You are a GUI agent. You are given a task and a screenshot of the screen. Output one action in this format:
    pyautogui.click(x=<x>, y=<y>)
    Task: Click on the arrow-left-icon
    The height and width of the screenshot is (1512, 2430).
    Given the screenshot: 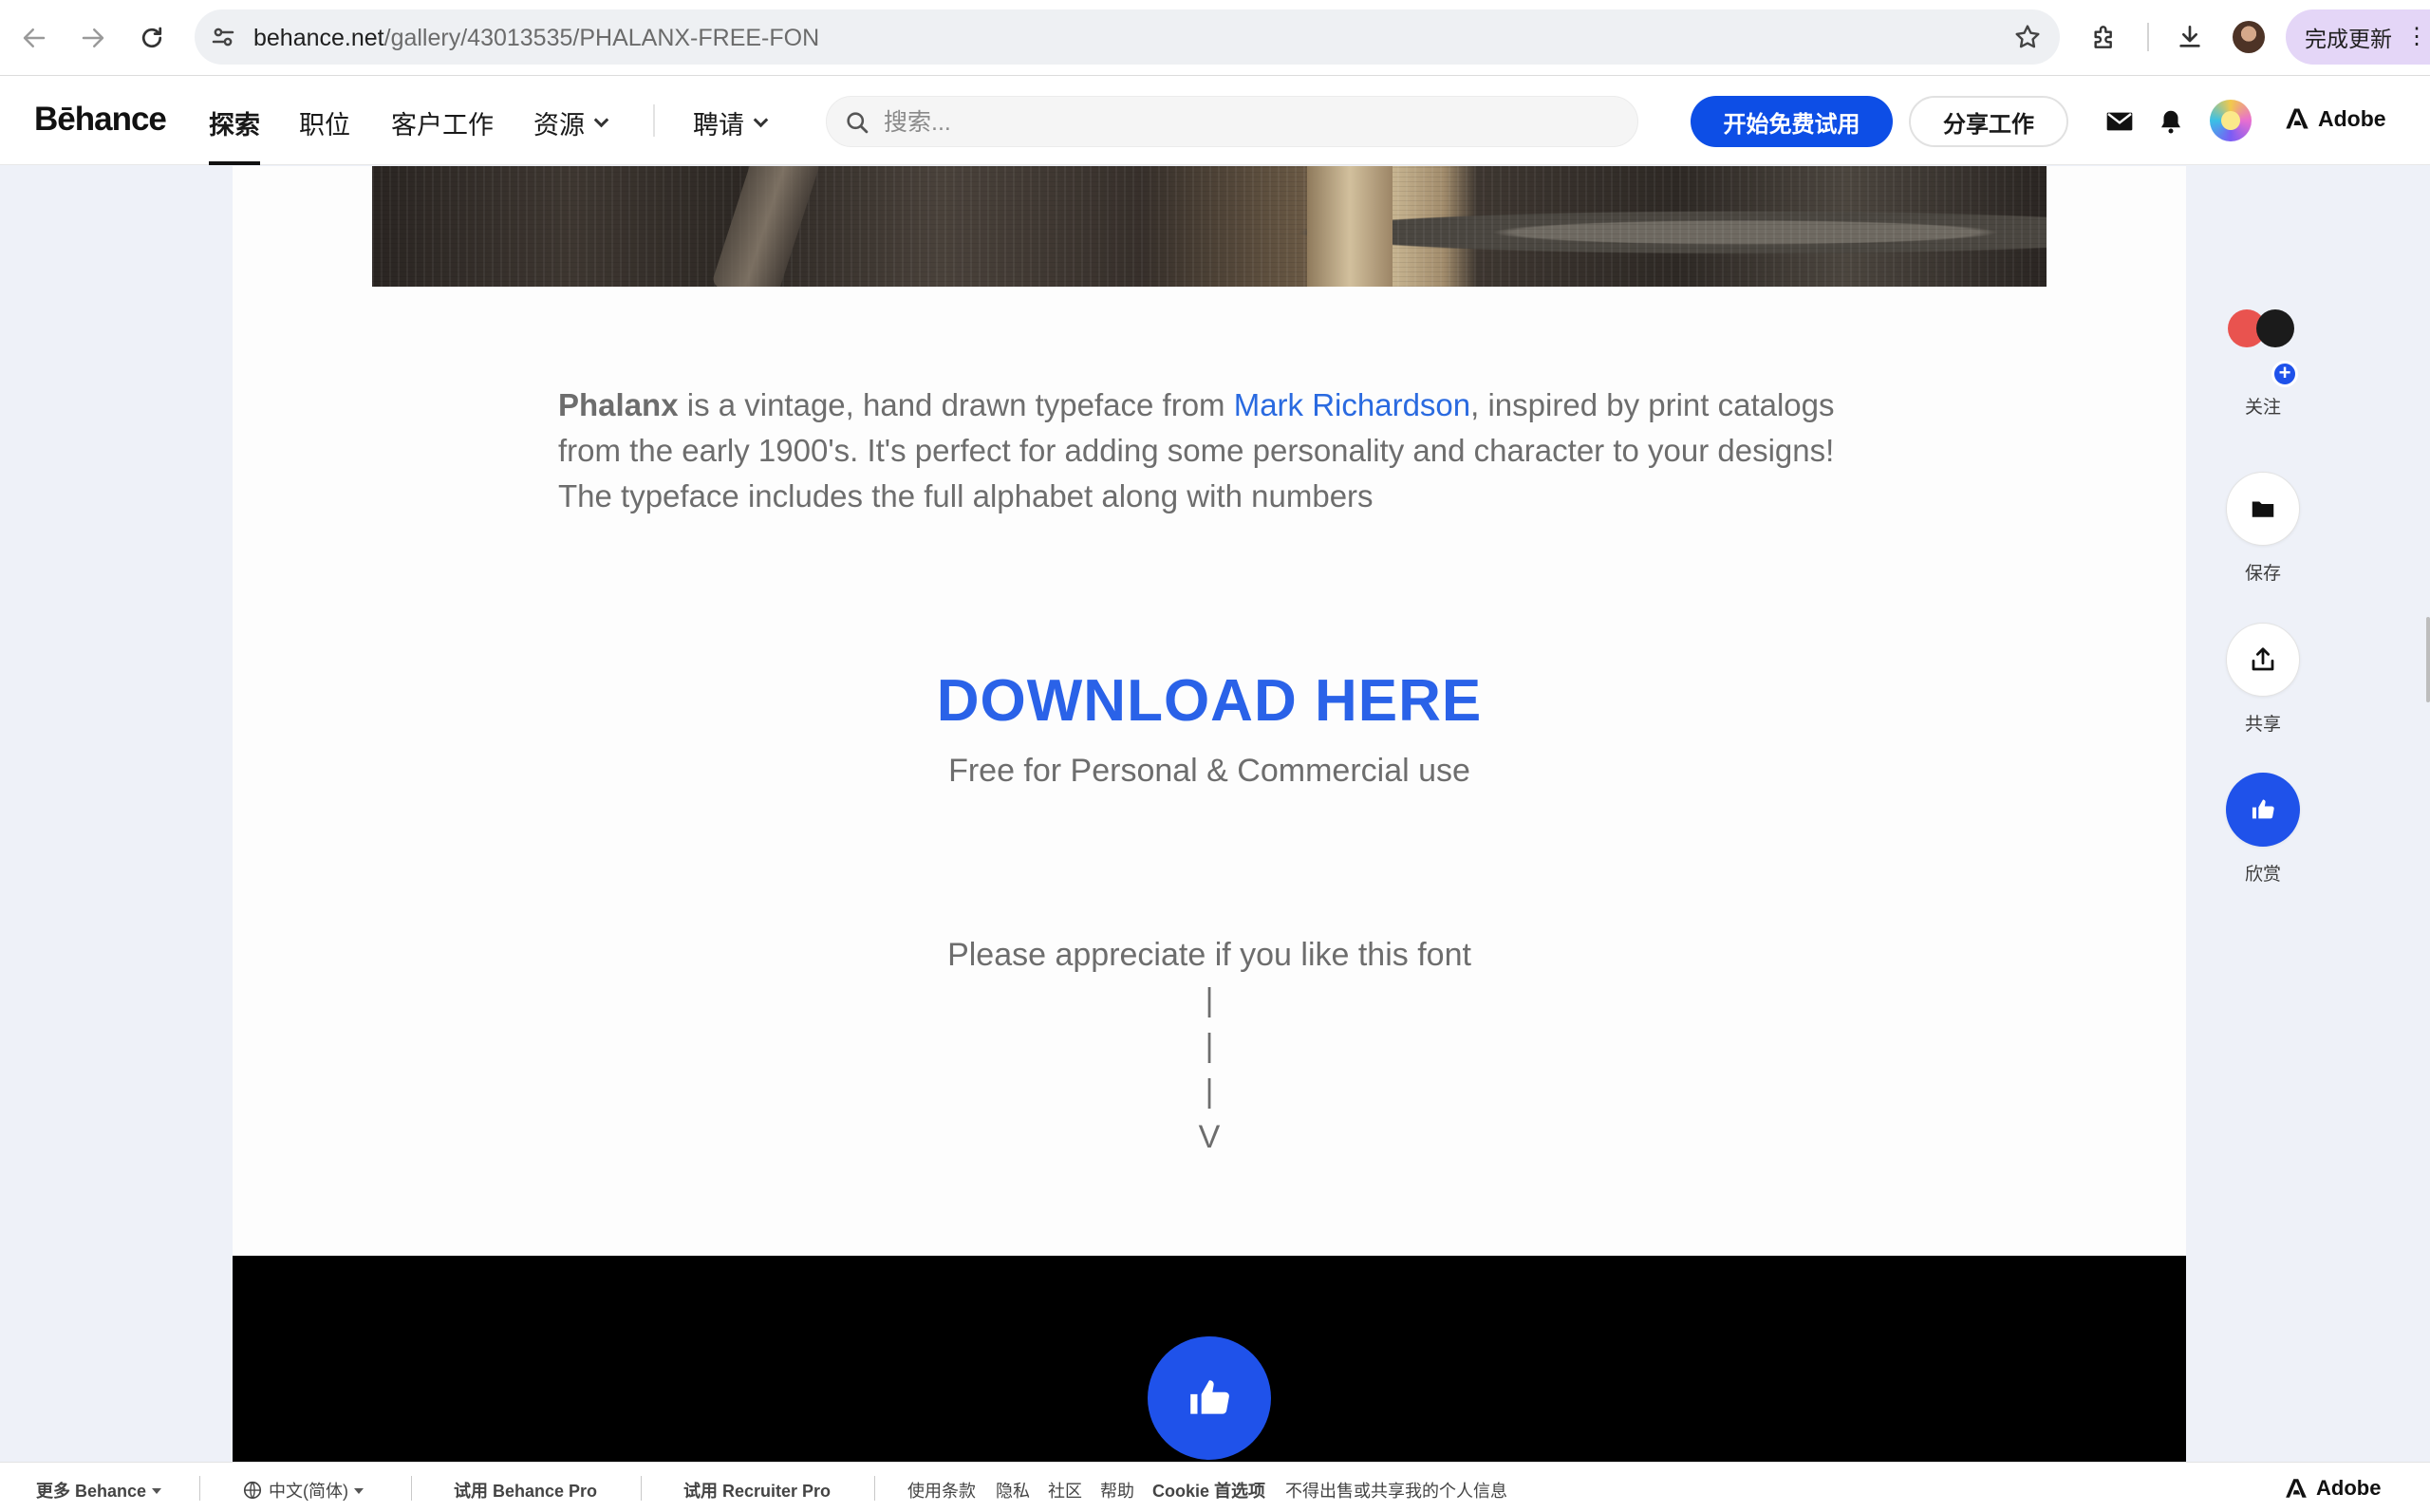 What is the action you would take?
    pyautogui.click(x=35, y=37)
    